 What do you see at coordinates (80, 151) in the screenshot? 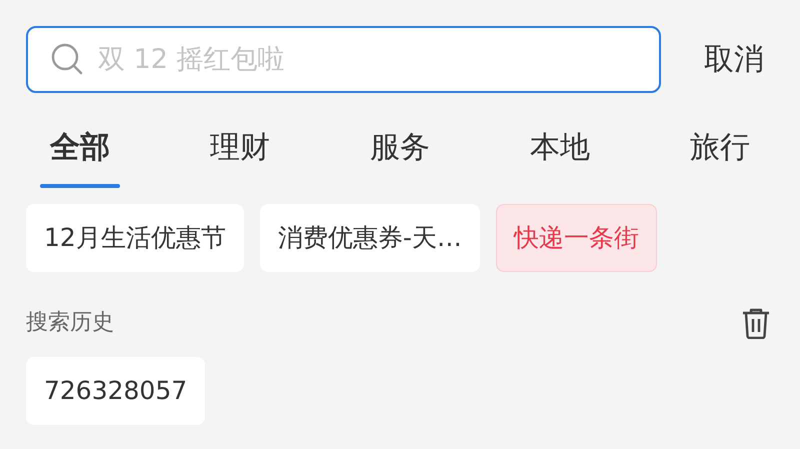
I see `tab: 全部` at bounding box center [80, 151].